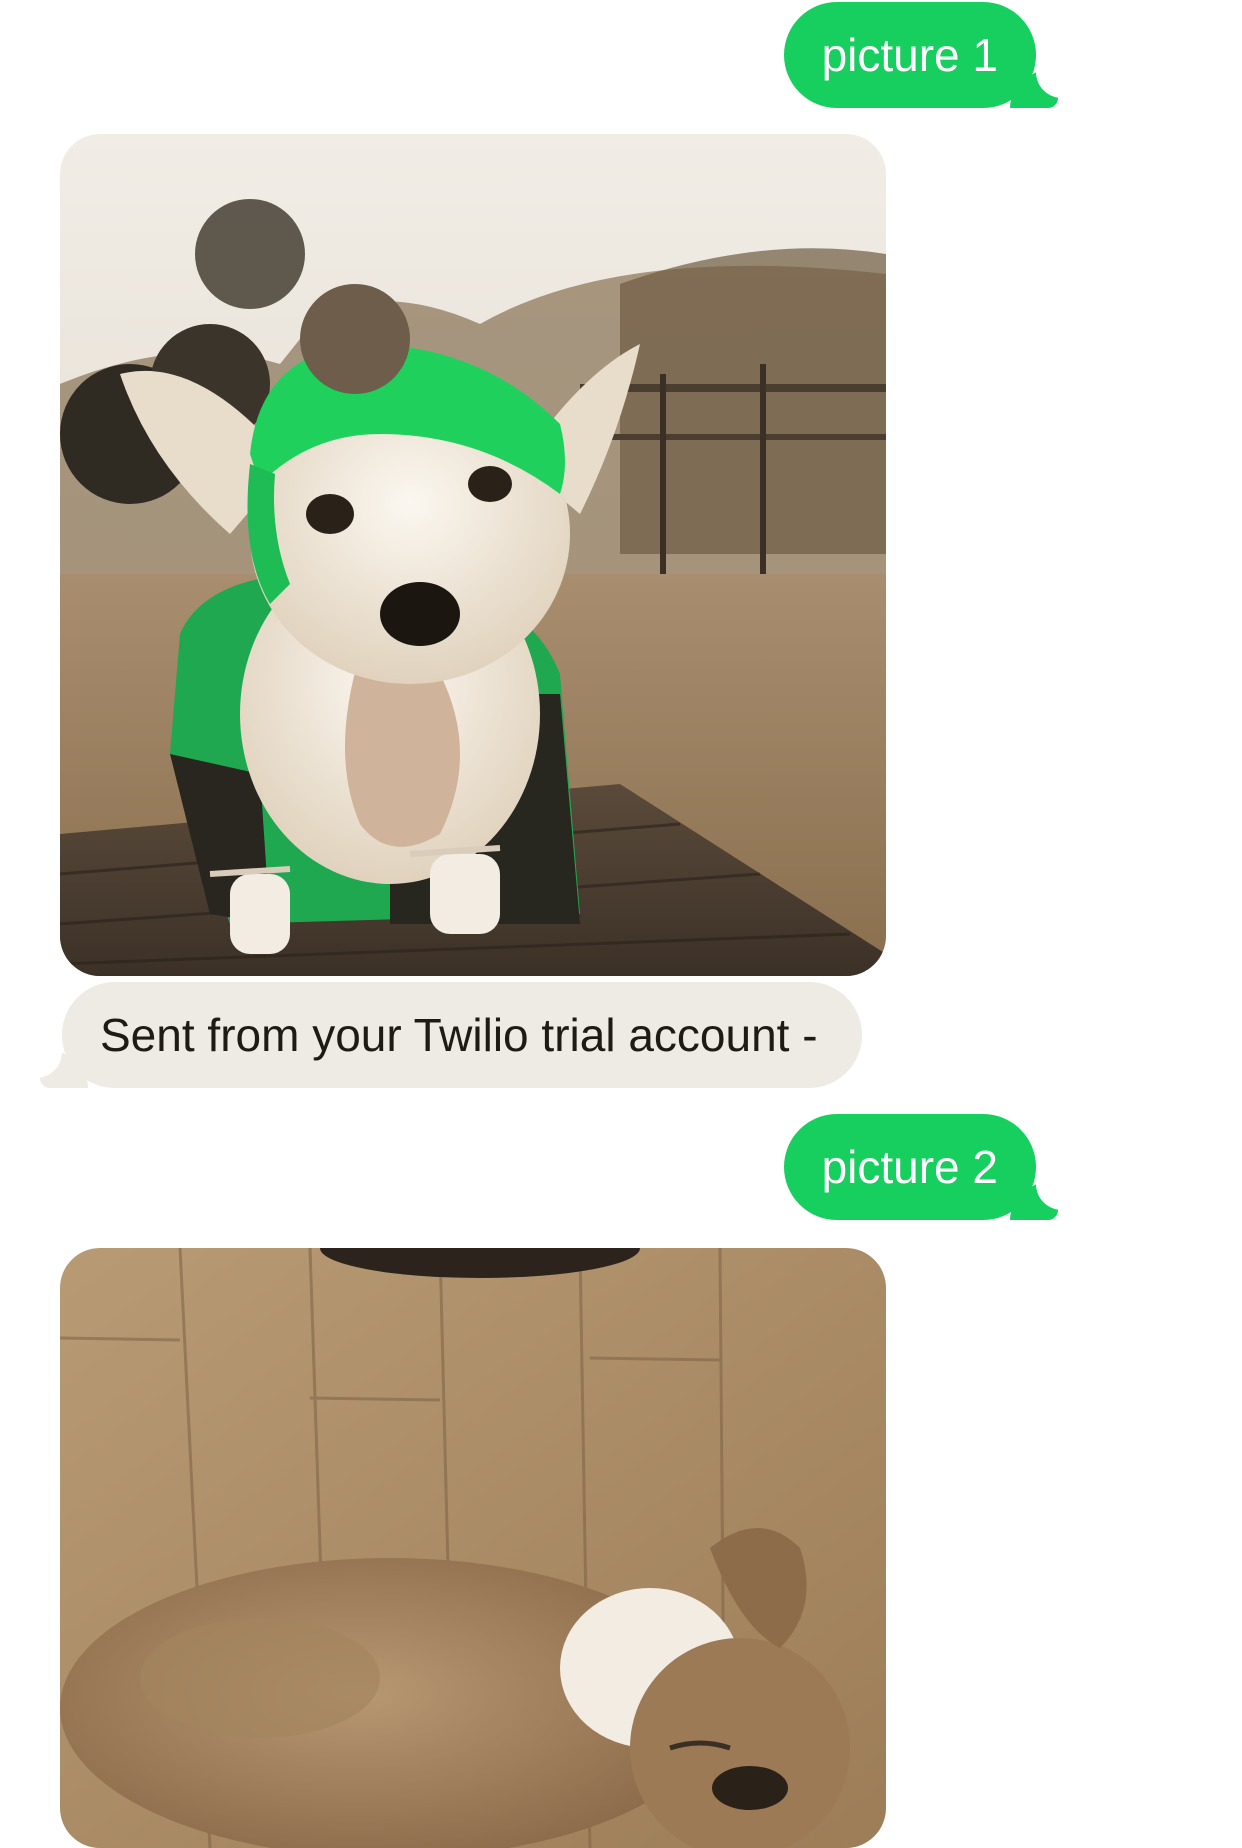  What do you see at coordinates (909, 55) in the screenshot?
I see `message-text: picture 1` at bounding box center [909, 55].